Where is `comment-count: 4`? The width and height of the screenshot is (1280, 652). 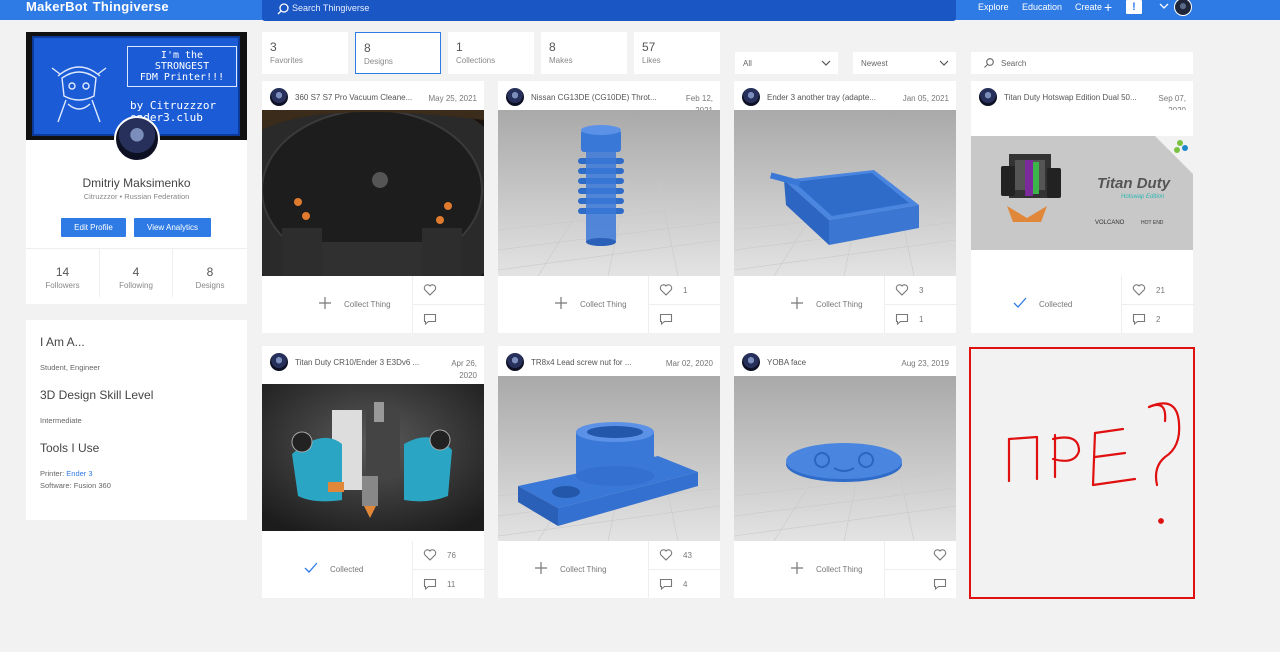 comment-count: 4 is located at coordinates (685, 584).